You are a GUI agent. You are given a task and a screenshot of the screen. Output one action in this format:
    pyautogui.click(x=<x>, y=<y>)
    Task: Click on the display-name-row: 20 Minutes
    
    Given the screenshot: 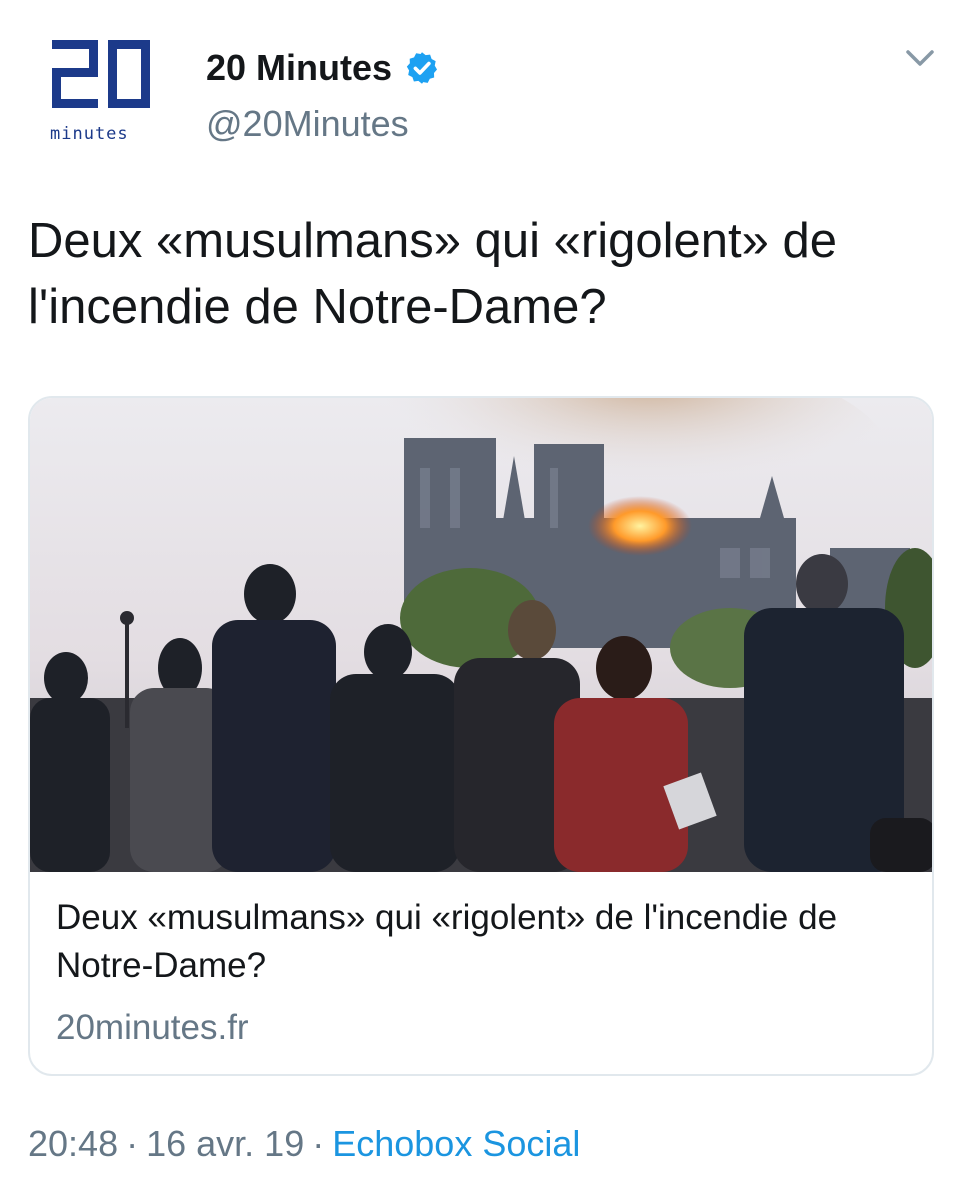 What is the action you would take?
    pyautogui.click(x=323, y=68)
    